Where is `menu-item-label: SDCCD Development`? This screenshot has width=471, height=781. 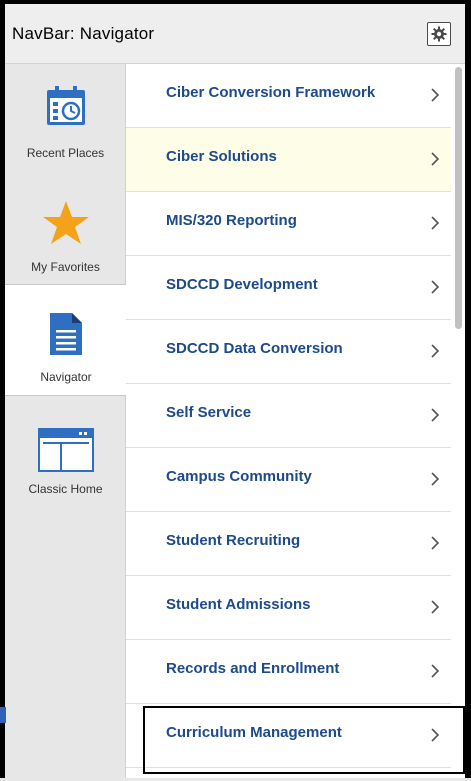 menu-item-label: SDCCD Development is located at coordinates (242, 284).